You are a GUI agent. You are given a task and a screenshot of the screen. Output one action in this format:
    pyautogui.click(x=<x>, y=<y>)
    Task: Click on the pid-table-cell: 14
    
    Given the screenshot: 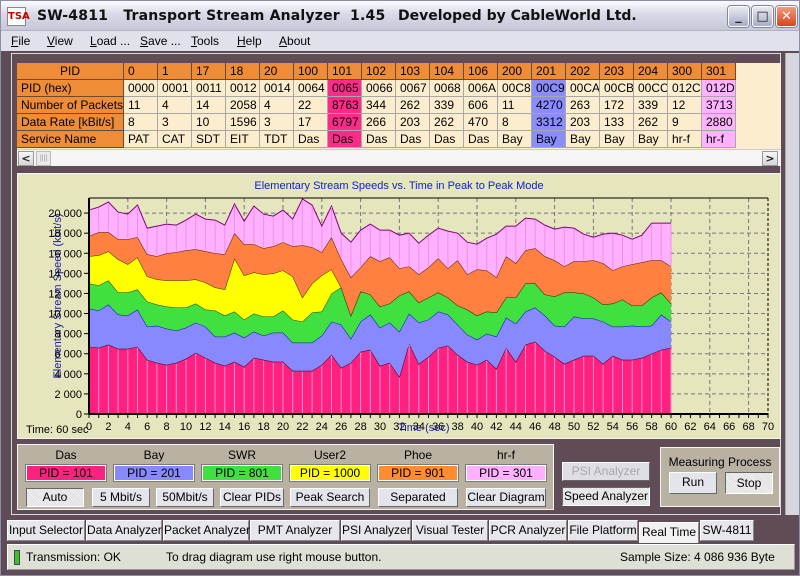 What is the action you would take?
    pyautogui.click(x=209, y=105)
    